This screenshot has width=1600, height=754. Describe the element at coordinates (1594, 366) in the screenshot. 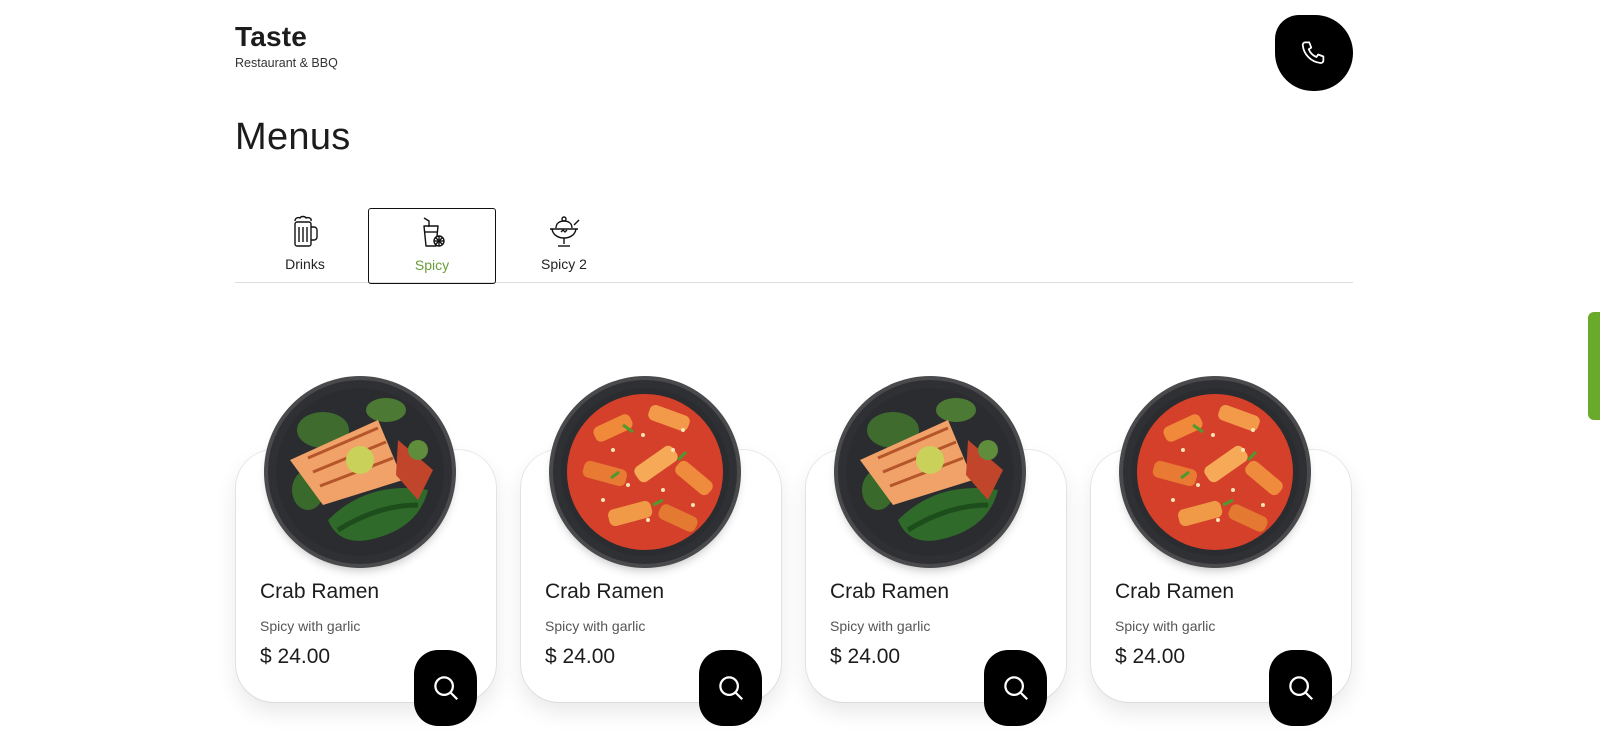

I see `scrollbar-thumb` at that location.